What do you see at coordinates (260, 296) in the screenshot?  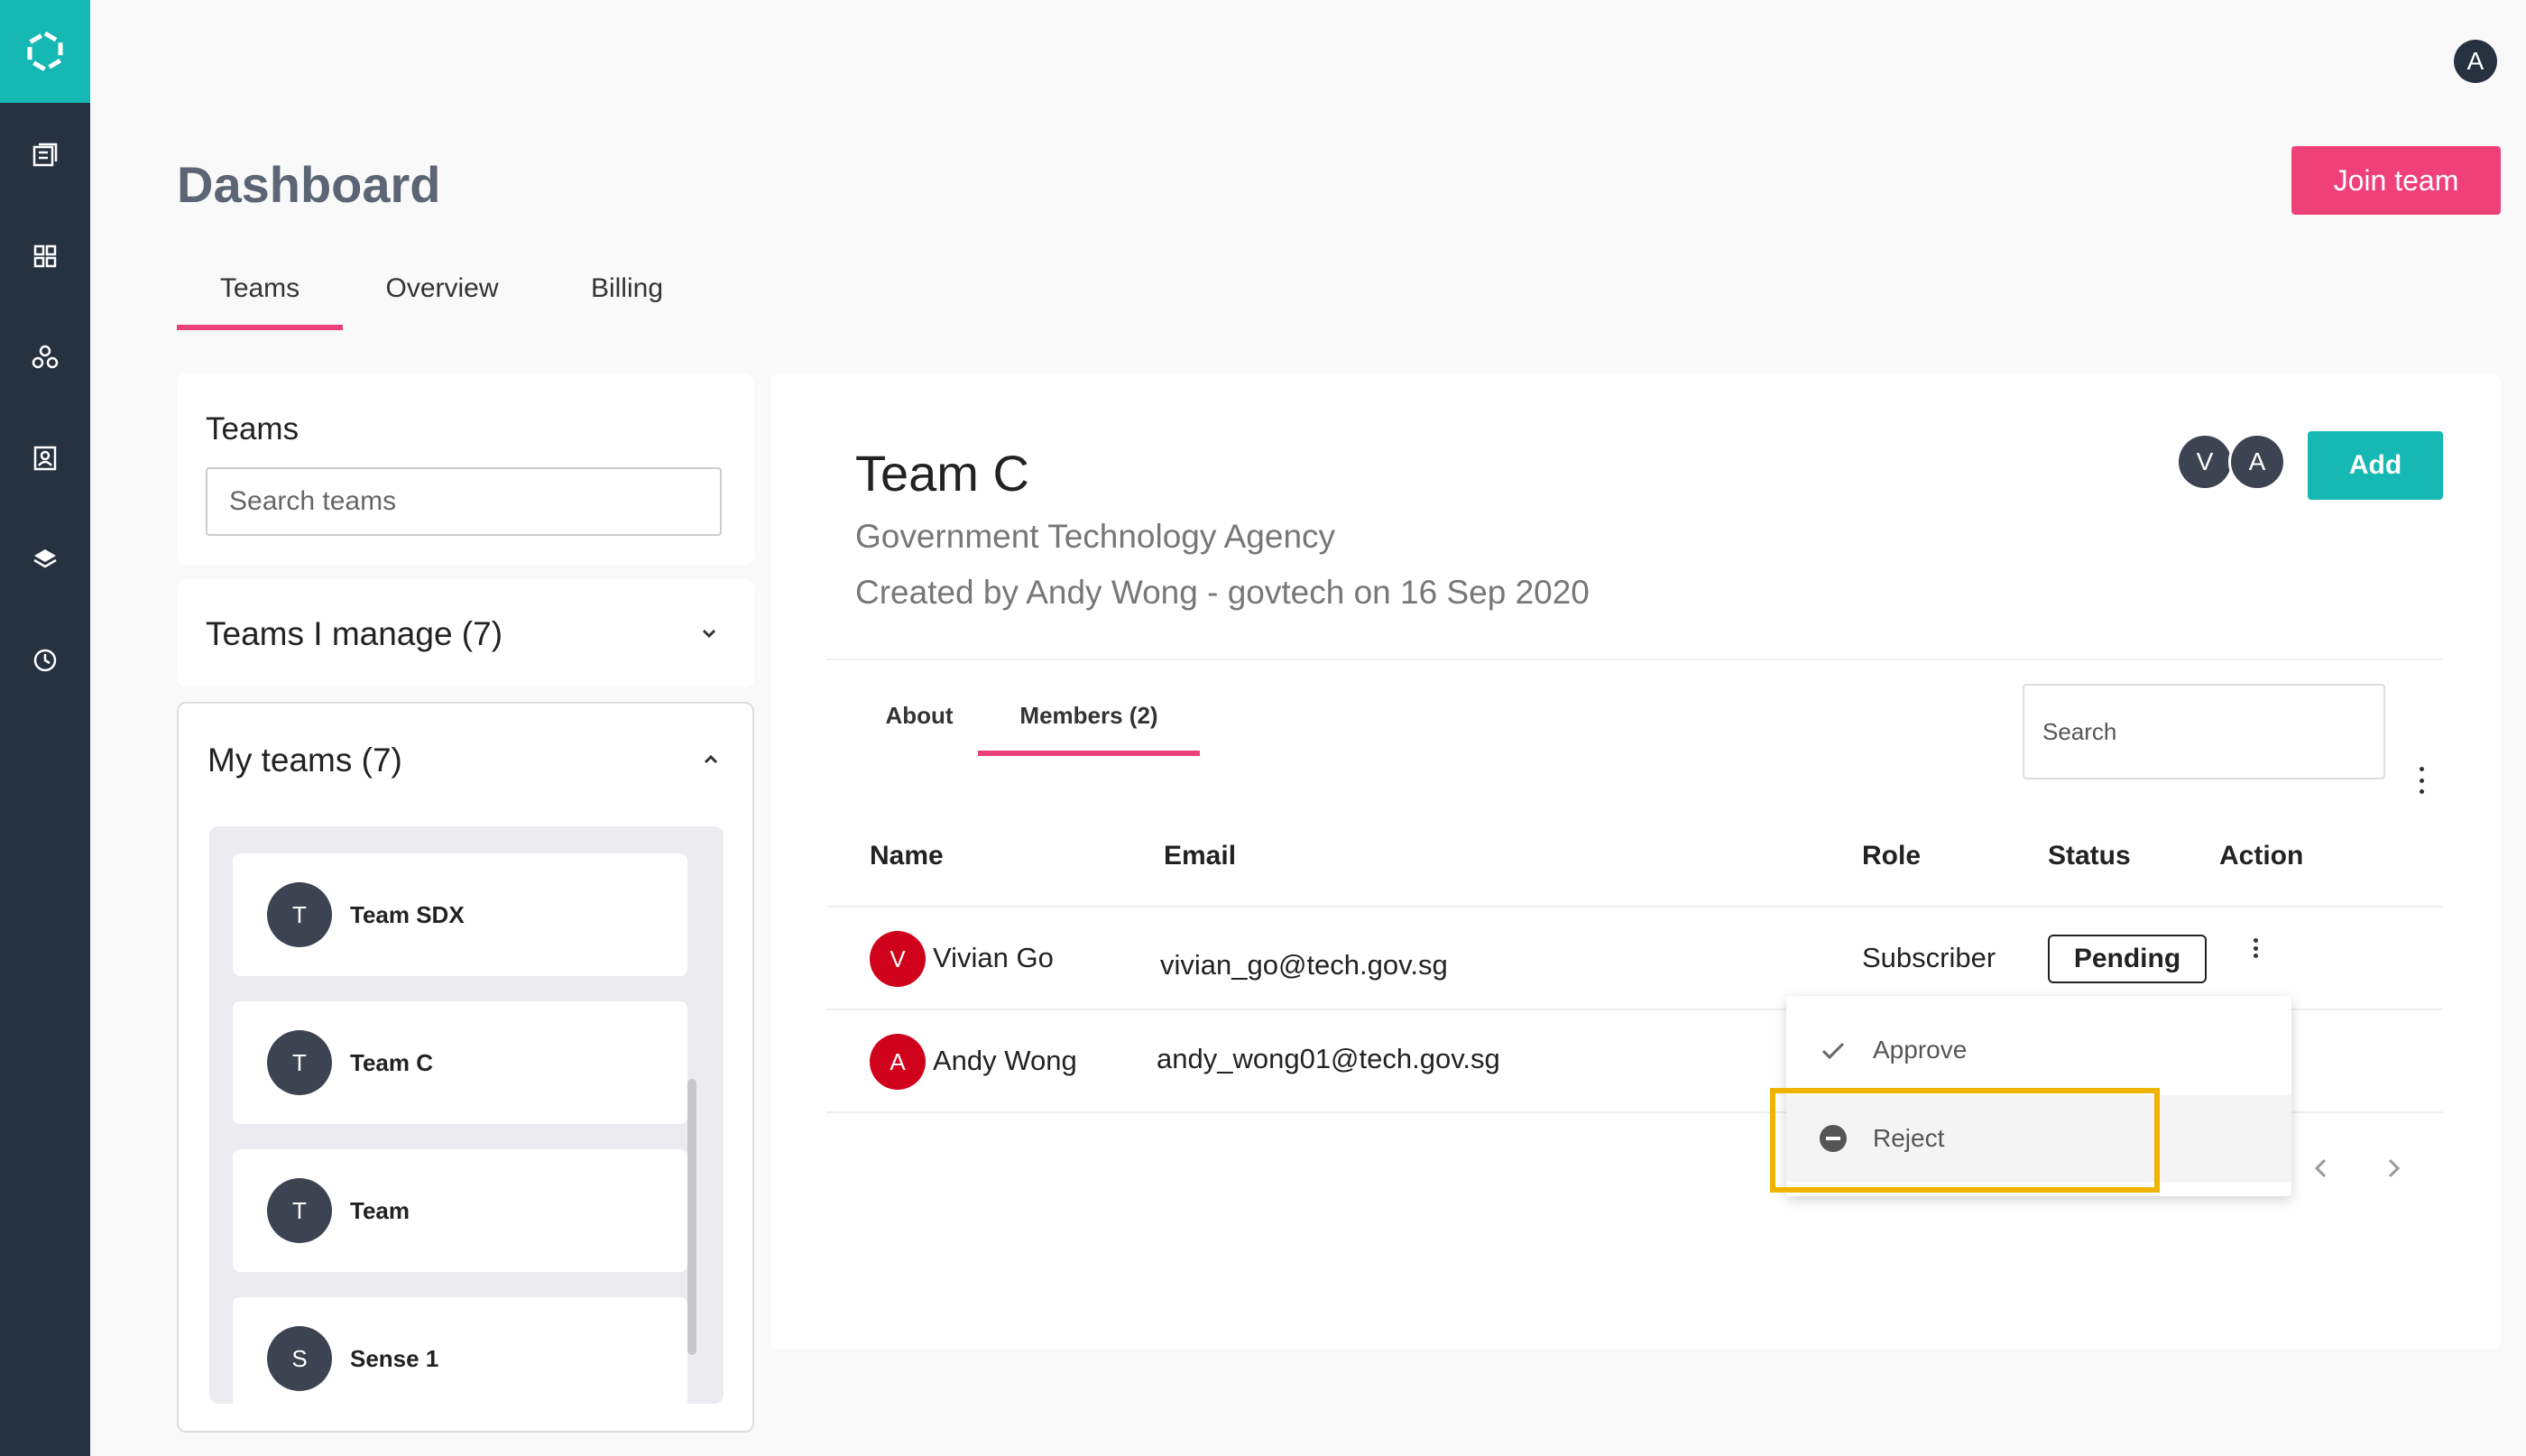 I see `tab-teams: Teams` at bounding box center [260, 296].